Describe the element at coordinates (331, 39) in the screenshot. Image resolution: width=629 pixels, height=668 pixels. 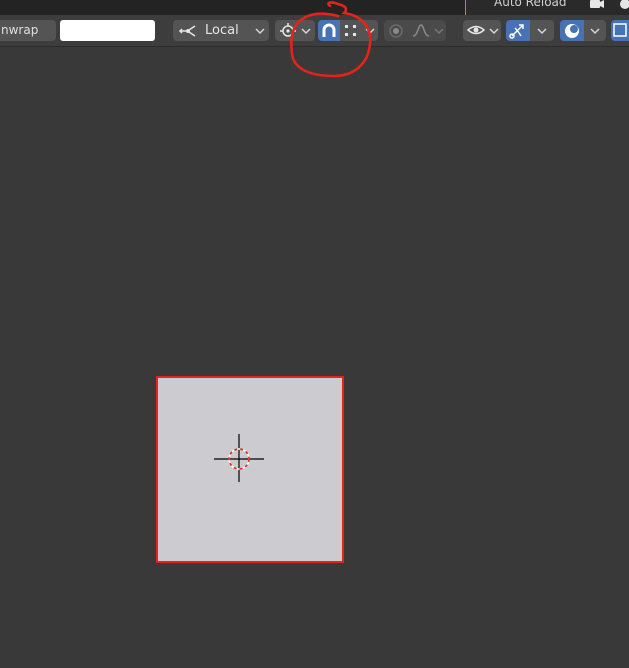
I see `red-annotation-circle` at that location.